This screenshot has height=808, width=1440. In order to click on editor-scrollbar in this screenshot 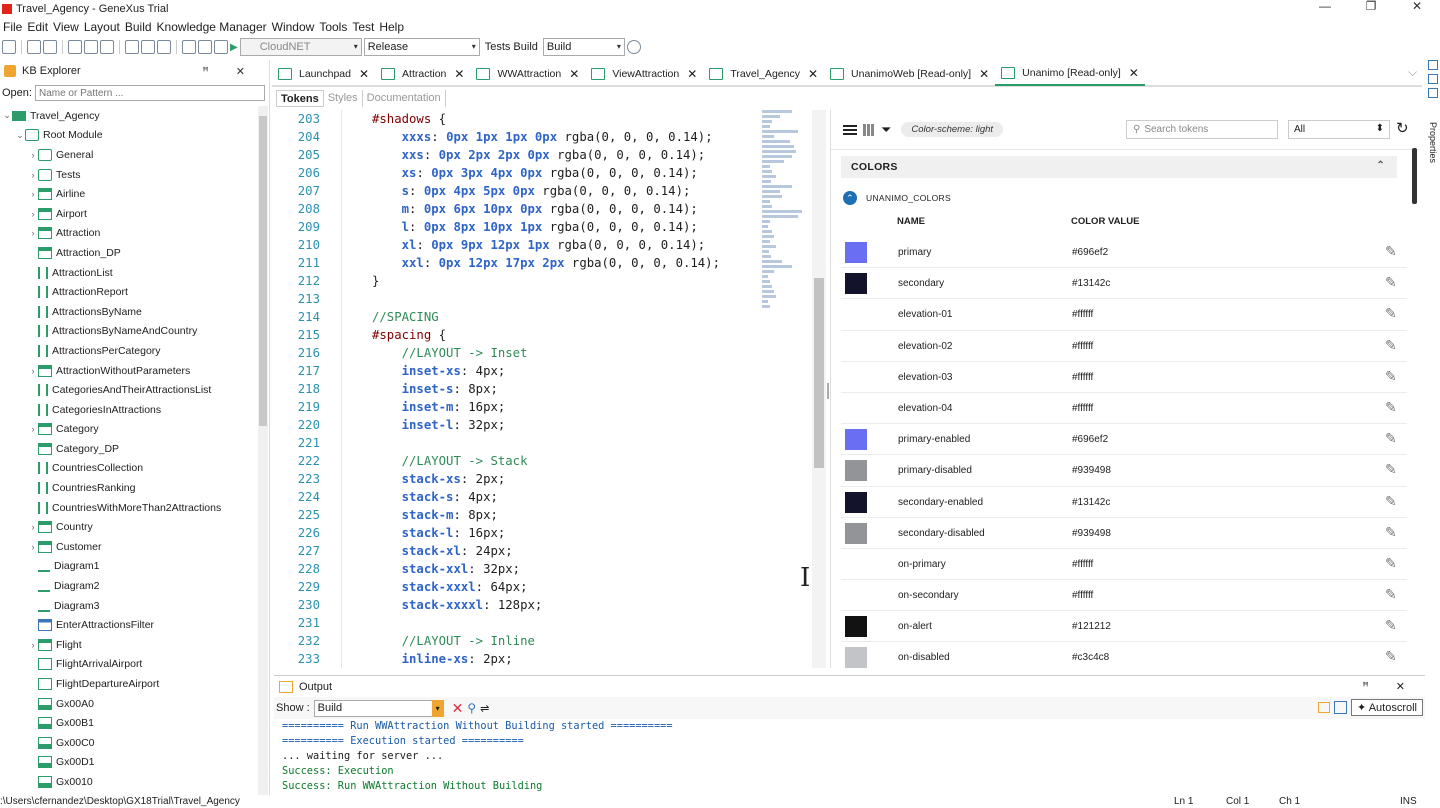, I will do `click(819, 389)`.